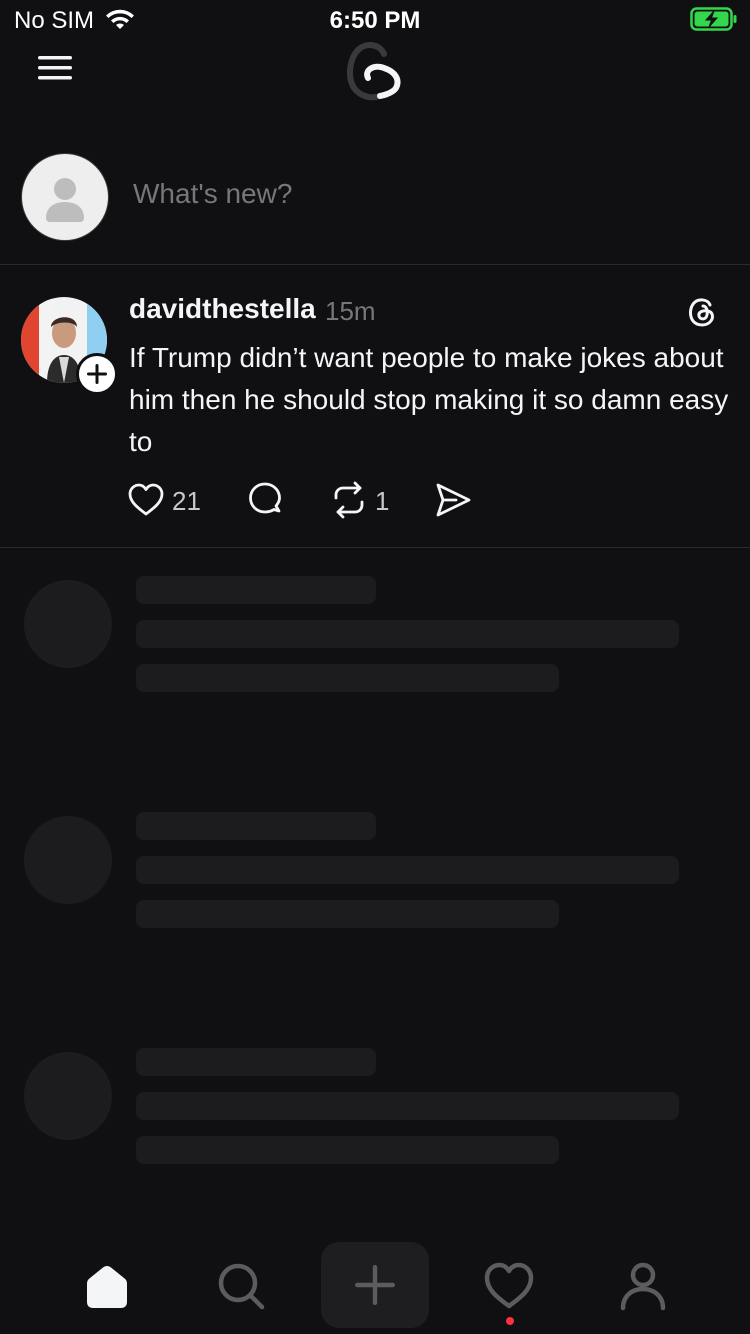 The image size is (750, 1334). I want to click on battery-charging-icon, so click(713, 19).